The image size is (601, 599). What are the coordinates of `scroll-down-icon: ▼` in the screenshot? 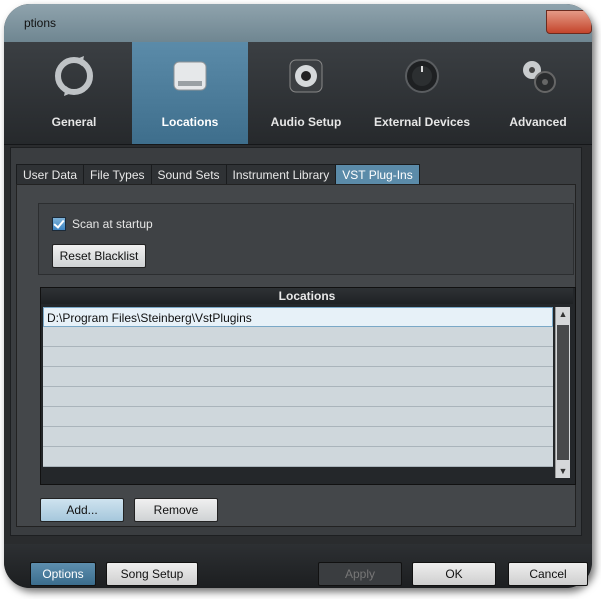 It's located at (563, 471).